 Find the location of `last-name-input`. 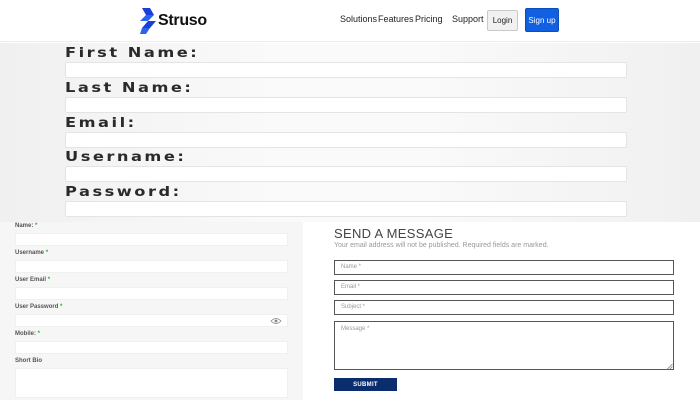

last-name-input is located at coordinates (346, 105).